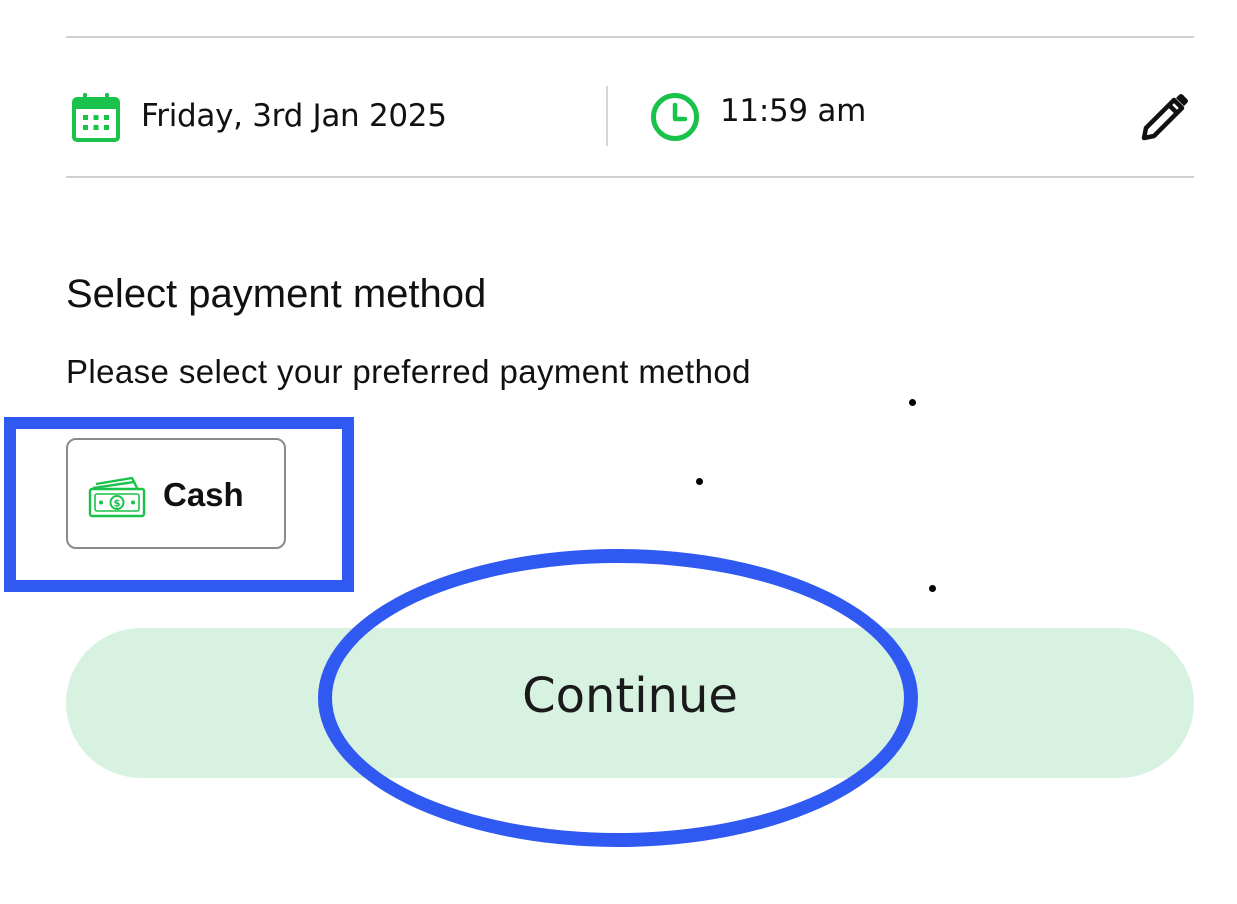  I want to click on selected-time: 11:59 am, so click(793, 111).